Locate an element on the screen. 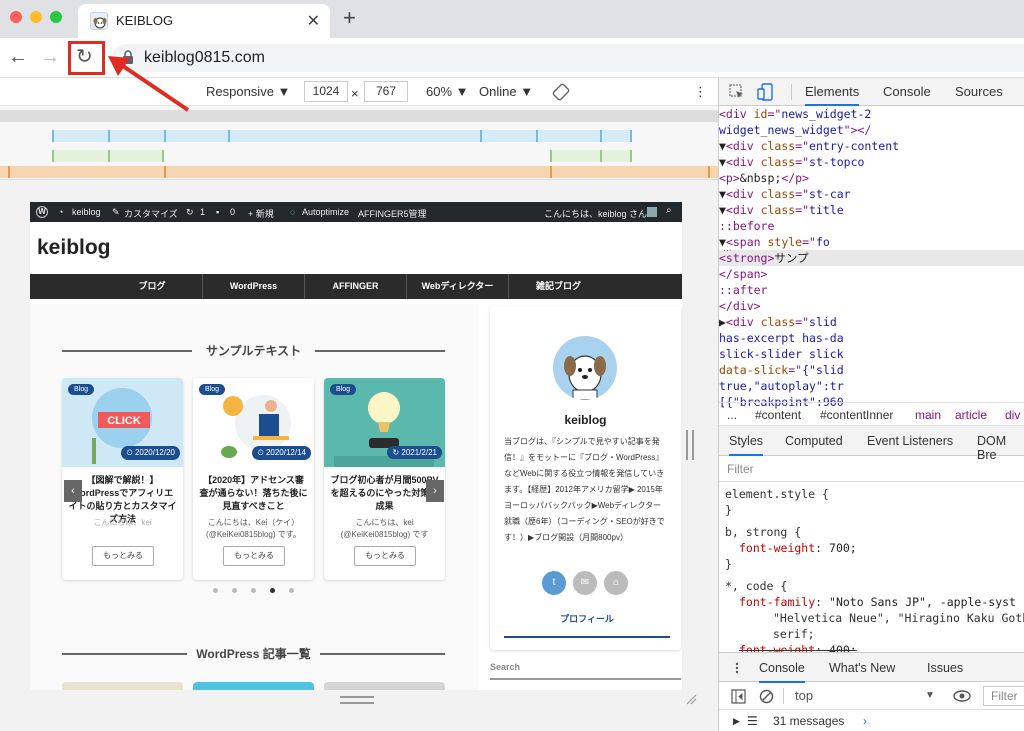  twitter-icon: t is located at coordinates (554, 583).